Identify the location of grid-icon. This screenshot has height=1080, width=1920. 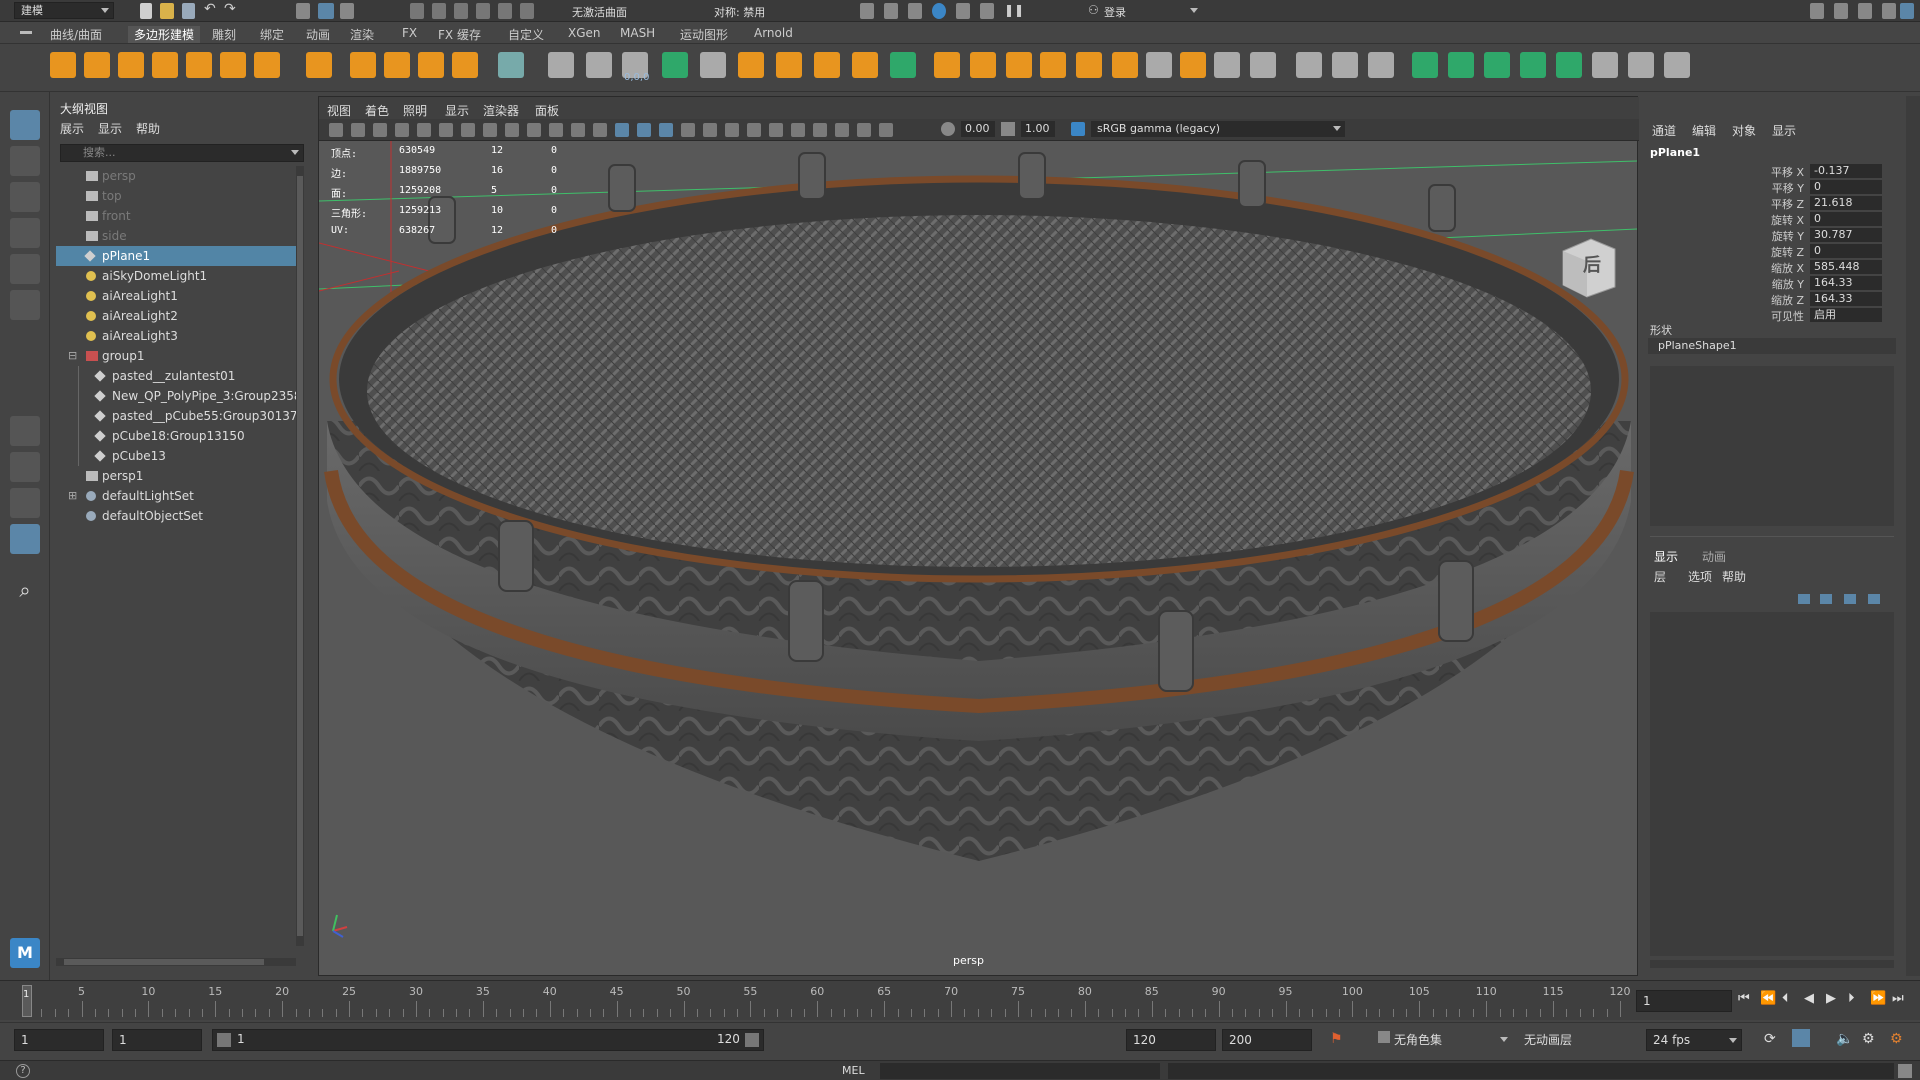
(446, 130).